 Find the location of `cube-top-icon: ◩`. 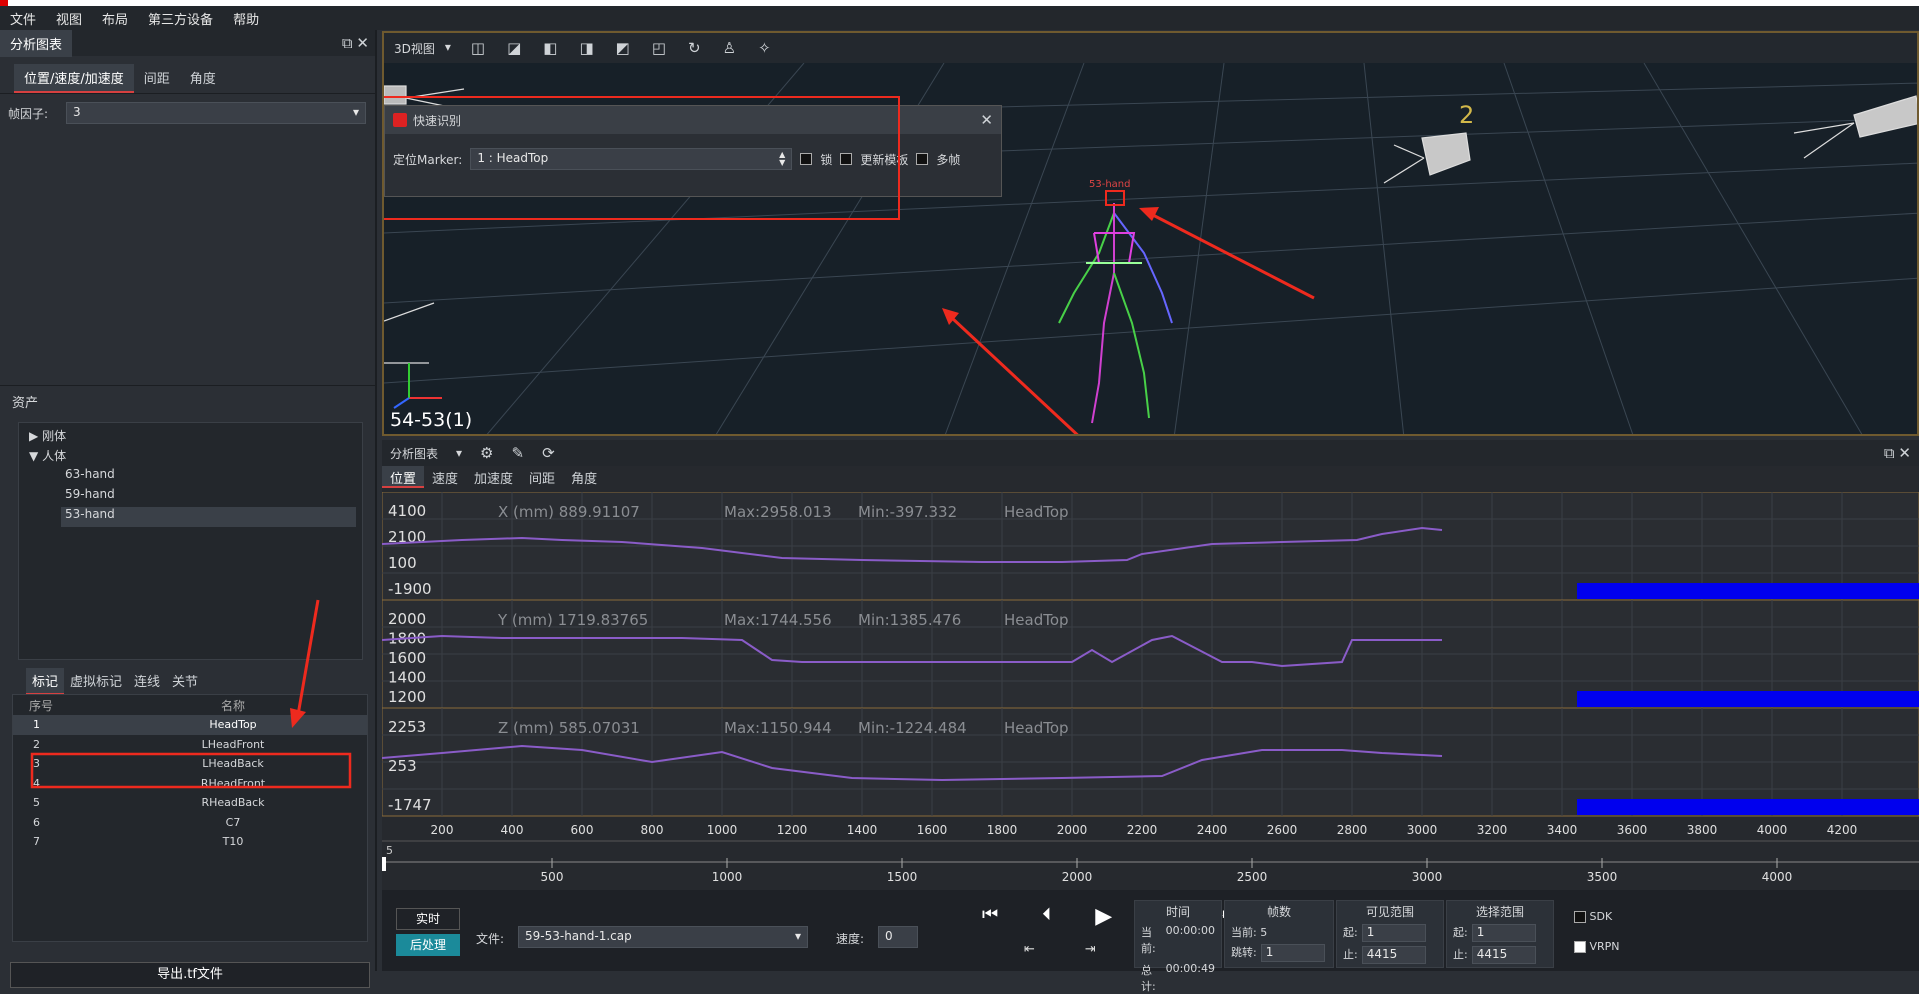

cube-top-icon: ◩ is located at coordinates (623, 48).